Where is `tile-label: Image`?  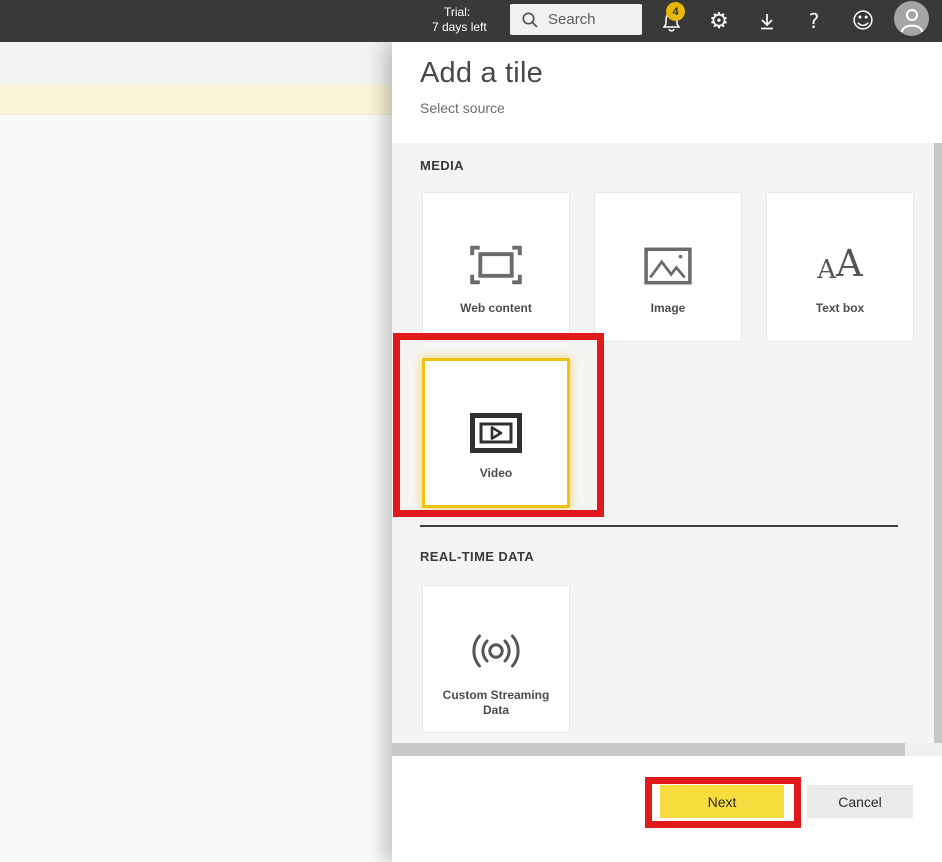
tile-label: Image is located at coordinates (668, 308).